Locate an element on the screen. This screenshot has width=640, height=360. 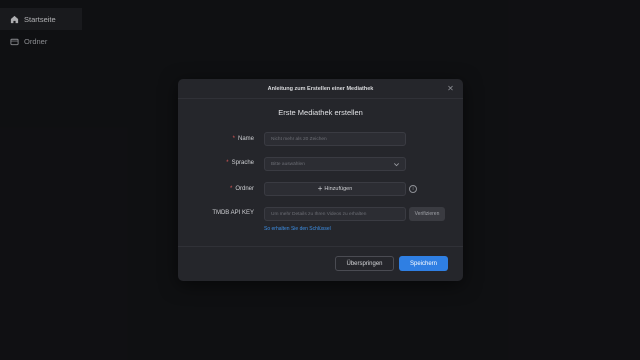
api-key-help-link: So erhalten Sie den Schlüssel is located at coordinates (297, 229).